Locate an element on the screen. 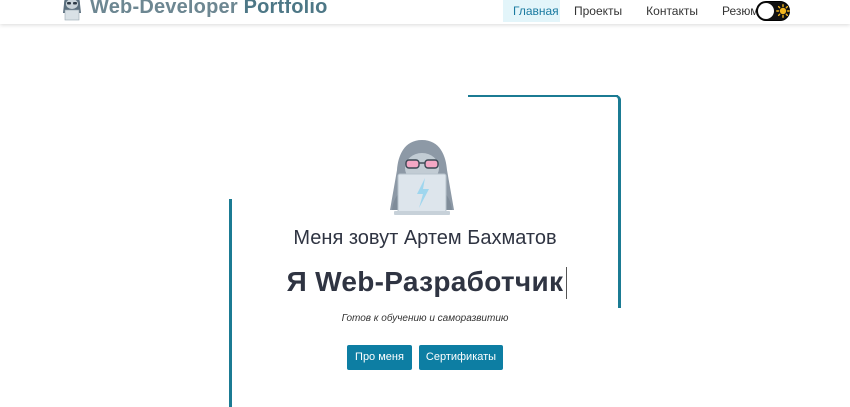 The image size is (850, 407). hacker-laptop-icon is located at coordinates (422, 177).